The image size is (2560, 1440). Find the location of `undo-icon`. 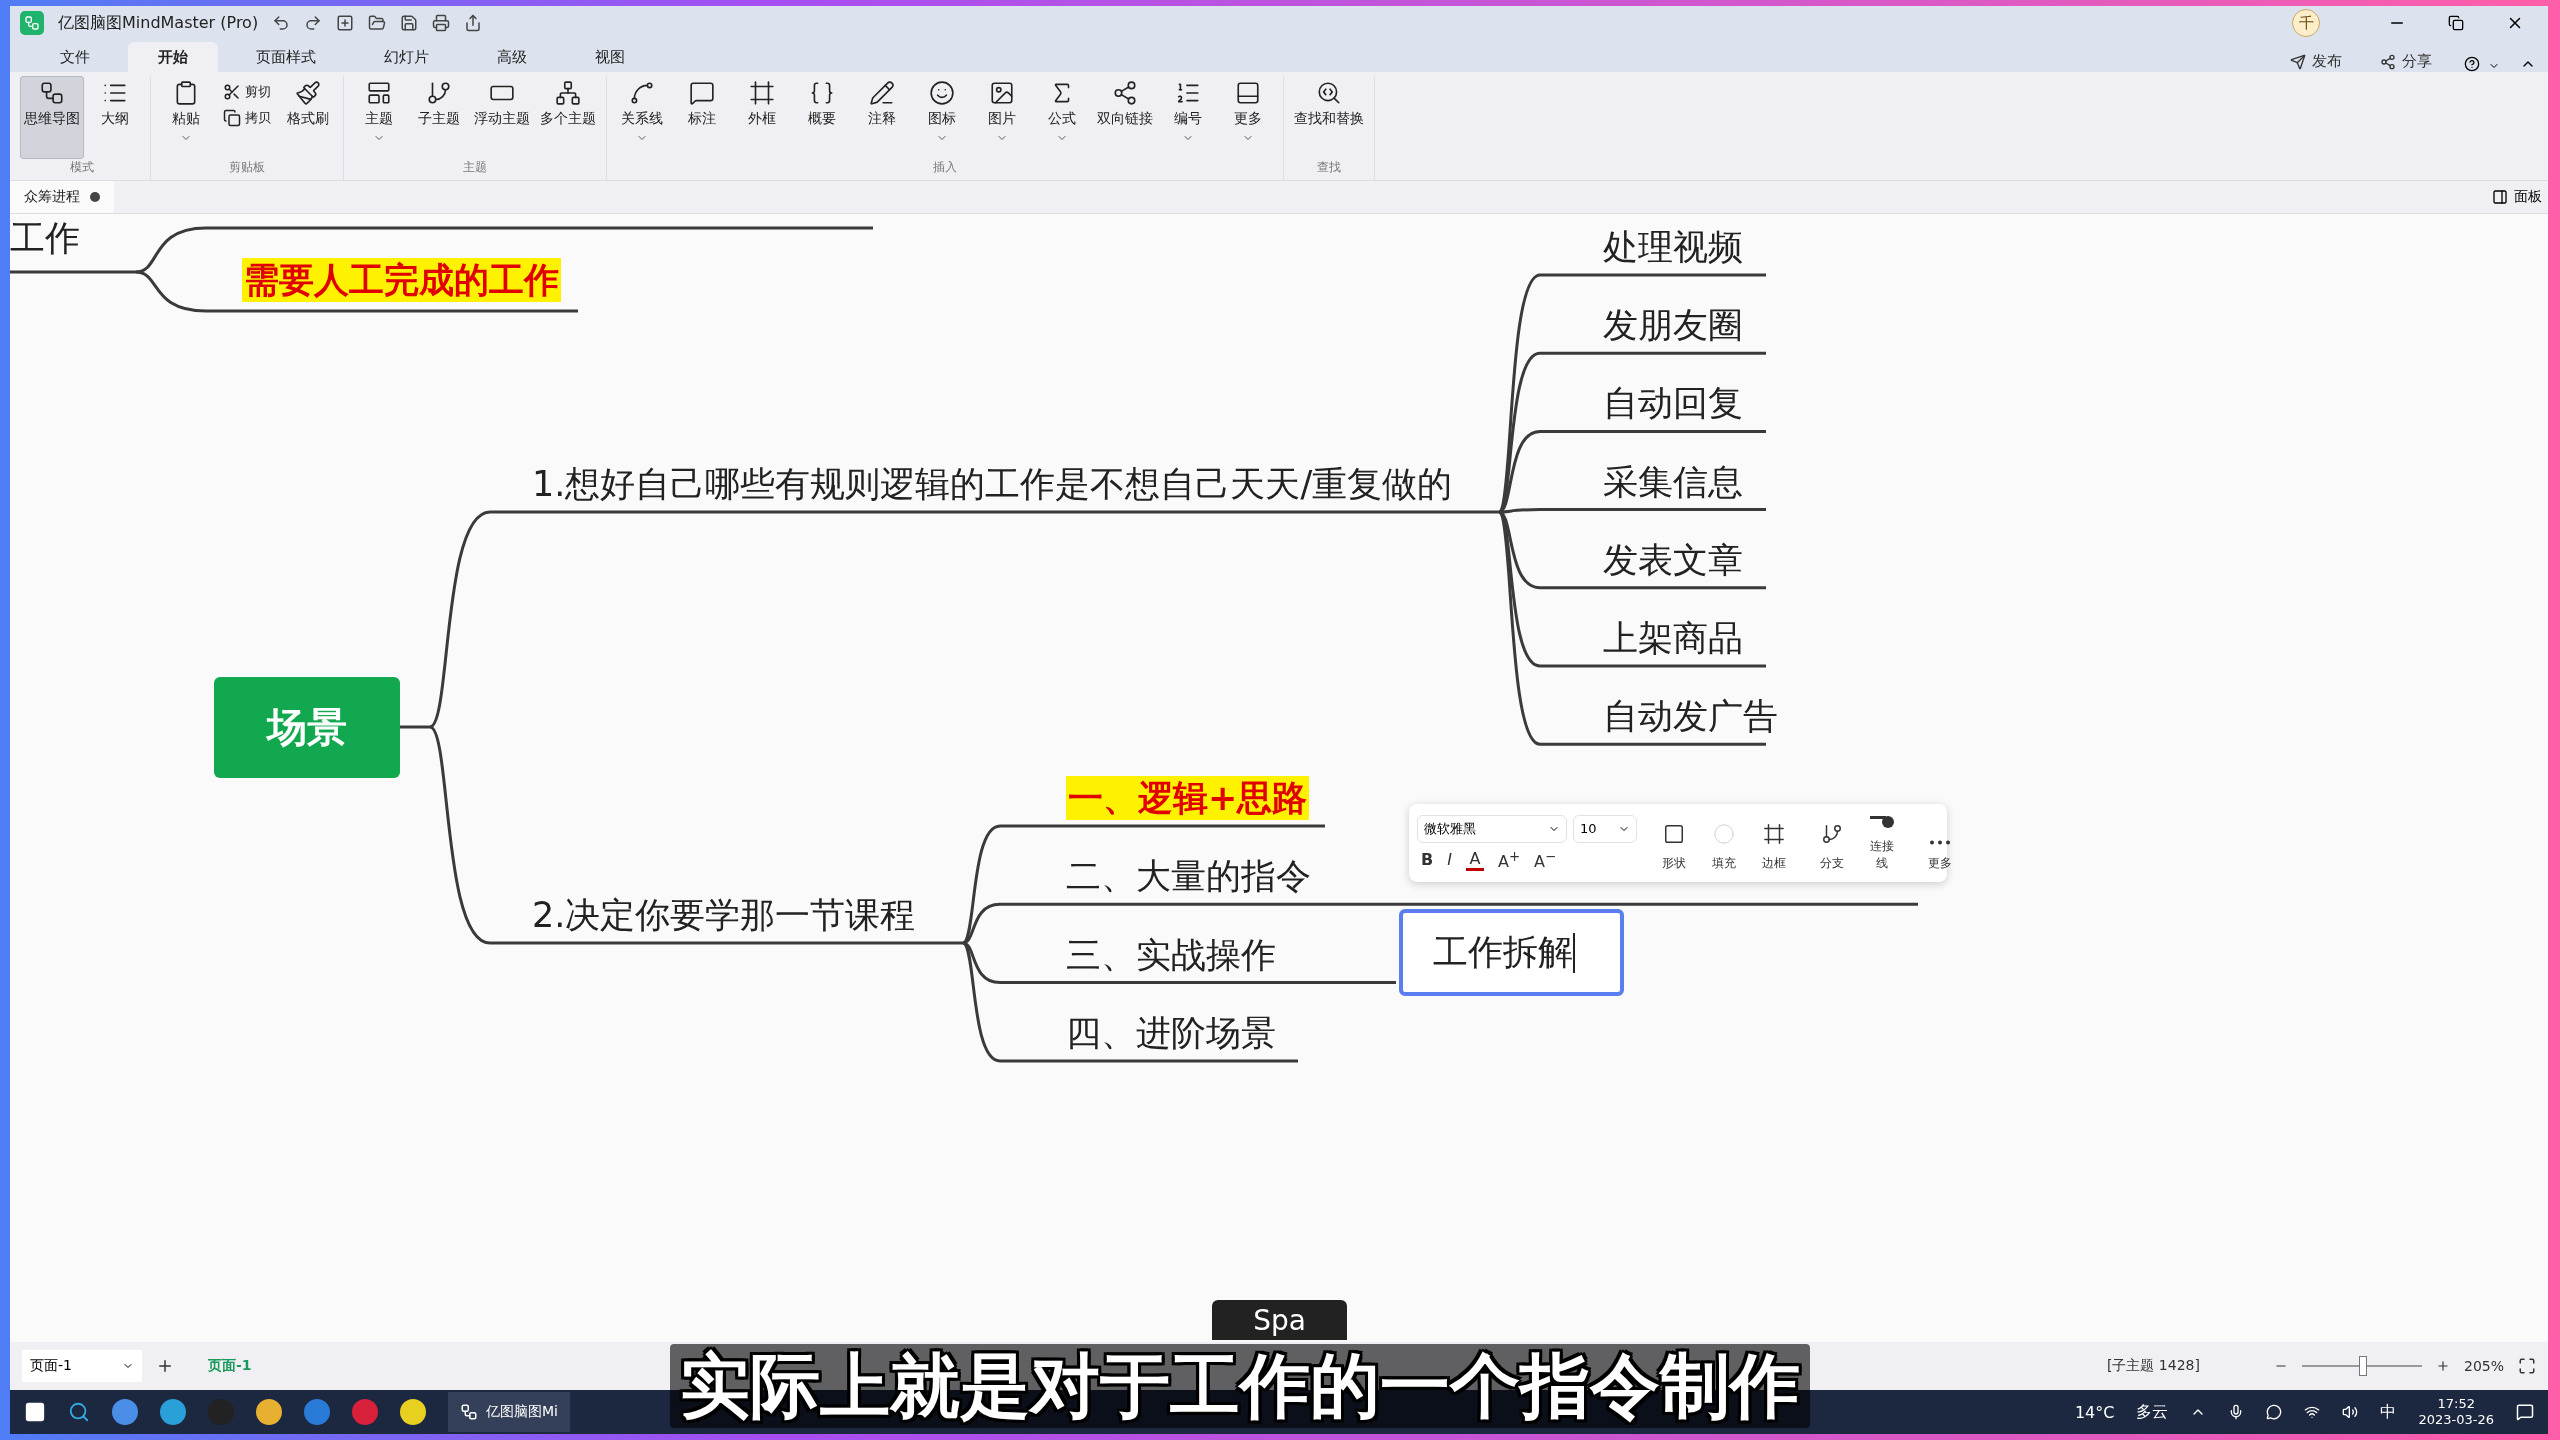

undo-icon is located at coordinates (281, 23).